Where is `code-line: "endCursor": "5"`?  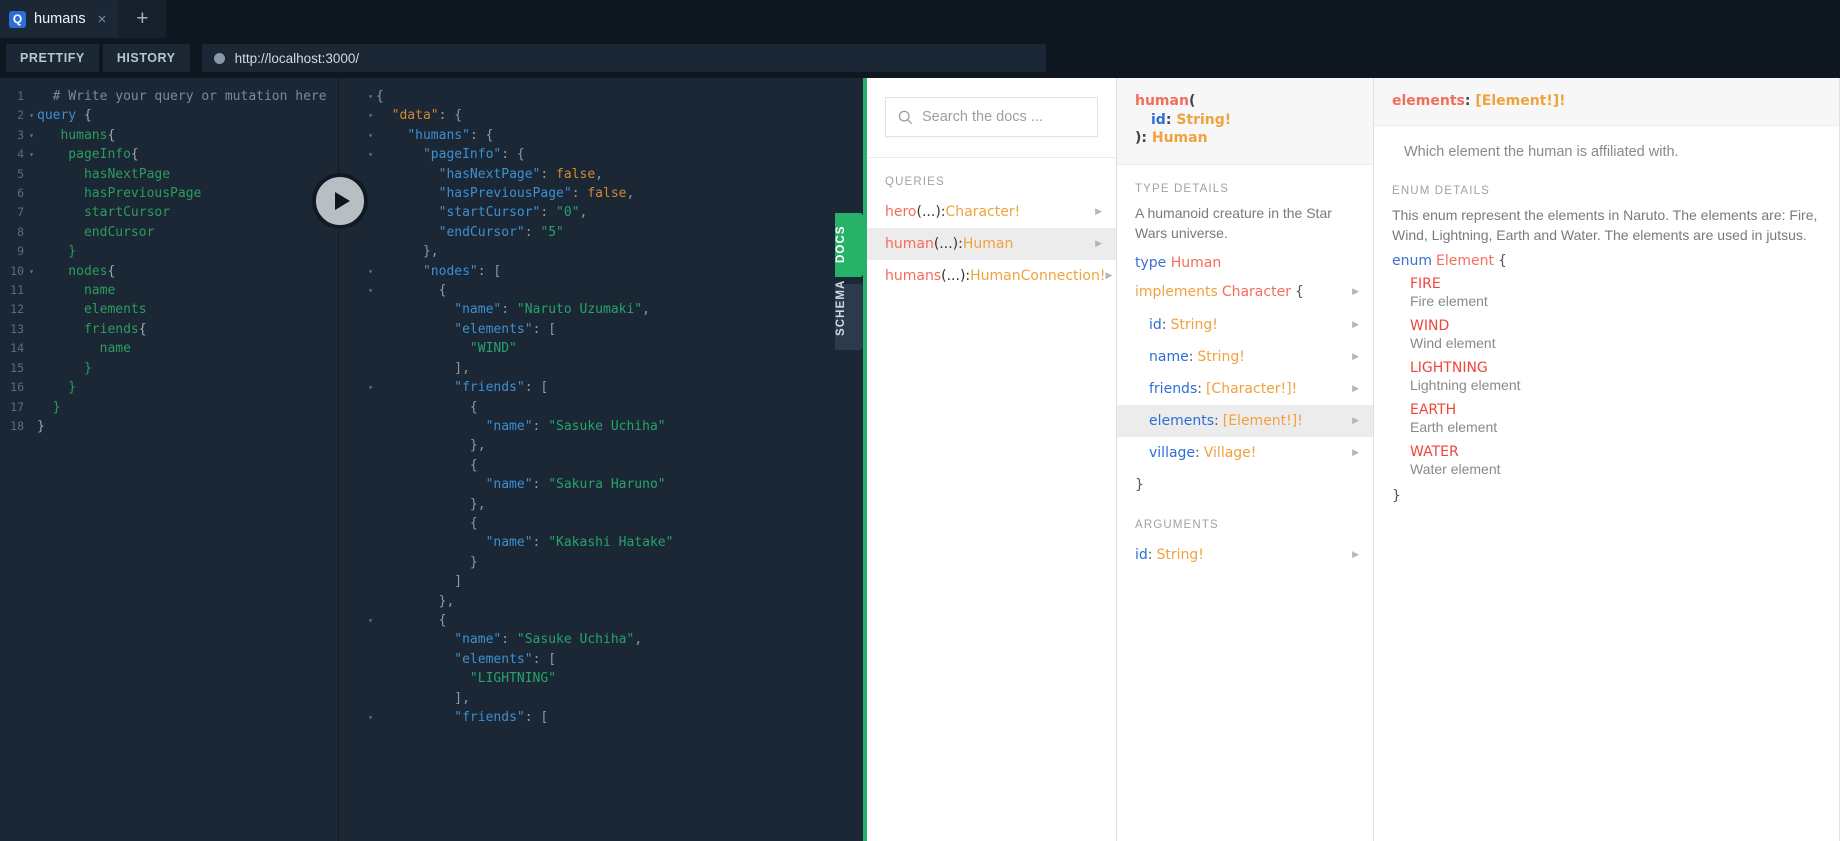 code-line: "endCursor": "5" is located at coordinates (601, 232).